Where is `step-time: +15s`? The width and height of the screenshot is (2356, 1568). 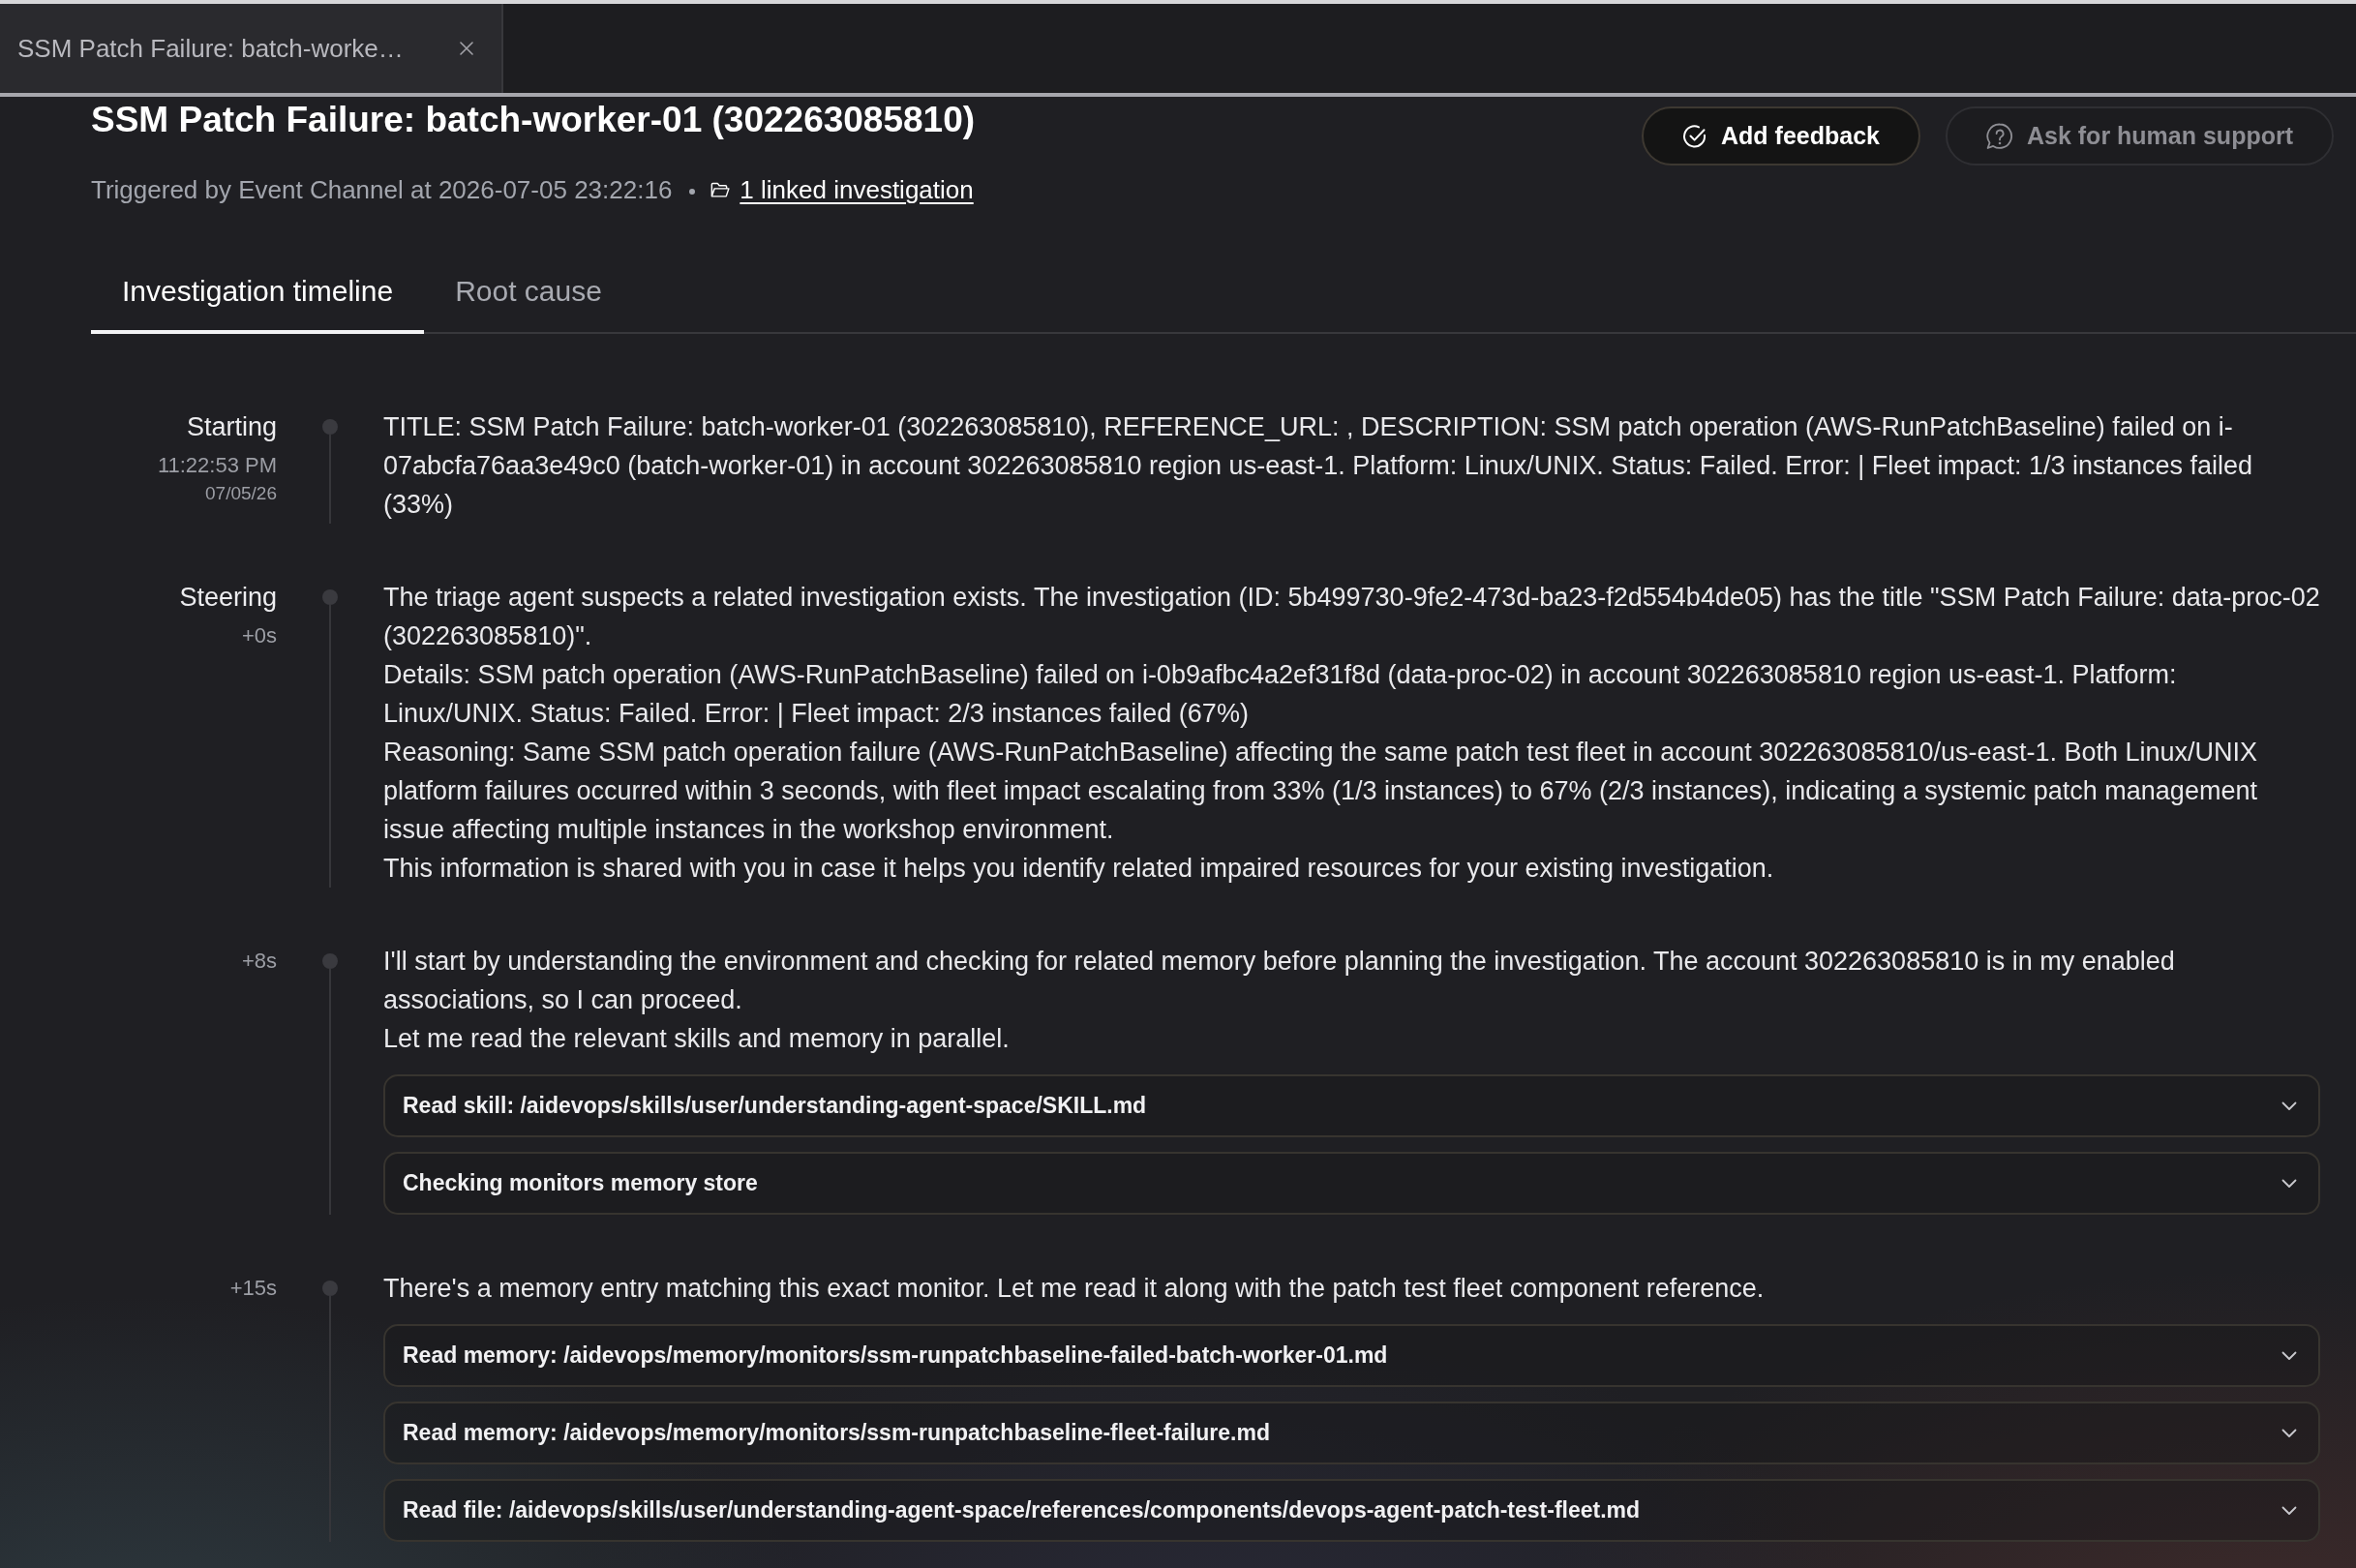
step-time: +15s is located at coordinates (252, 1288).